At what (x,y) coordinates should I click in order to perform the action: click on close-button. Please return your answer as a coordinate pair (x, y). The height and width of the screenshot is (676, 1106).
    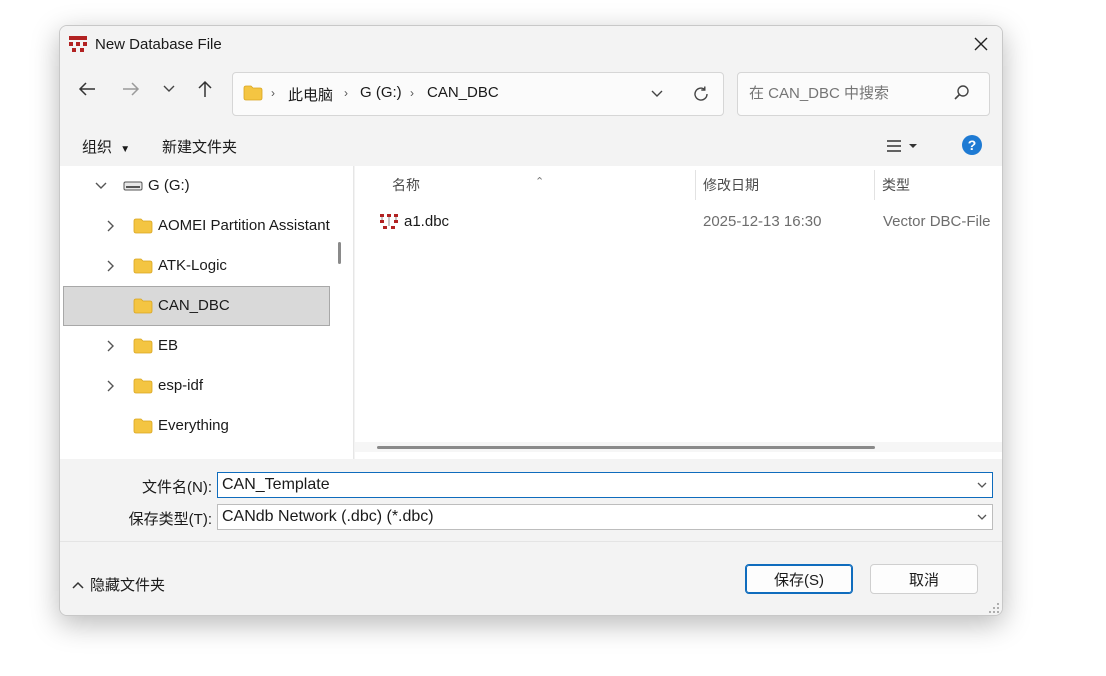
    Looking at the image, I should click on (981, 44).